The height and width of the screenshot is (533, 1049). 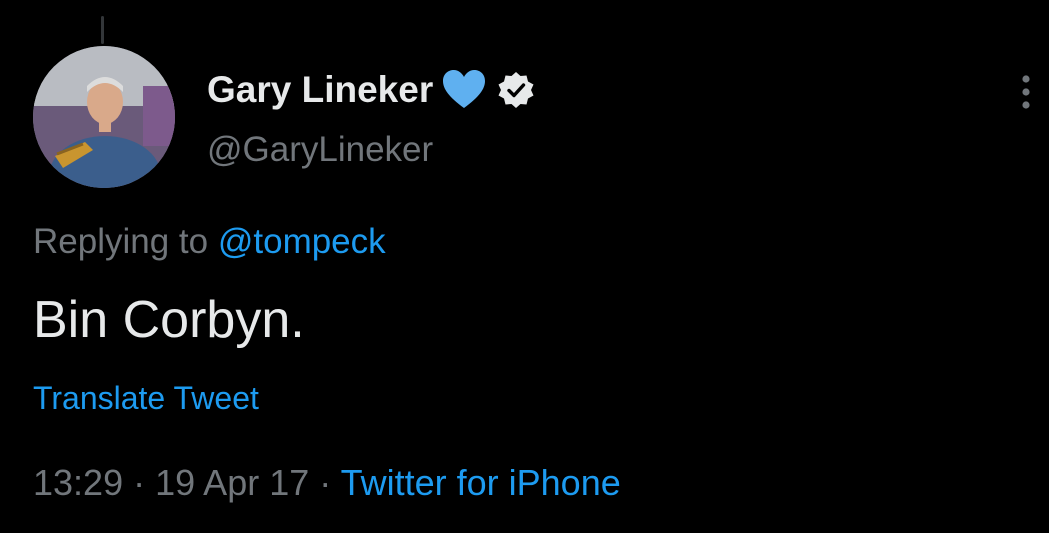 I want to click on avatar, so click(x=104, y=117).